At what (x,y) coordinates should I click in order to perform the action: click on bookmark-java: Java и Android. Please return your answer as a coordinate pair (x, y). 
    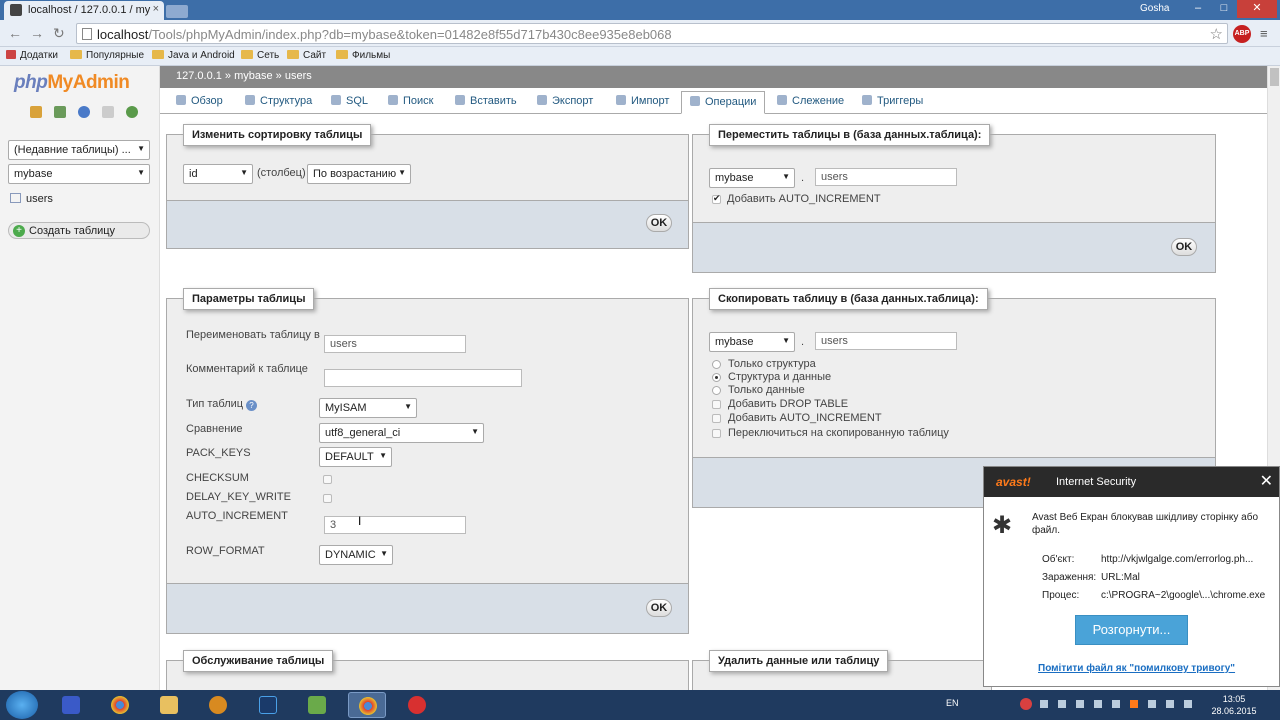
    Looking at the image, I should click on (193, 55).